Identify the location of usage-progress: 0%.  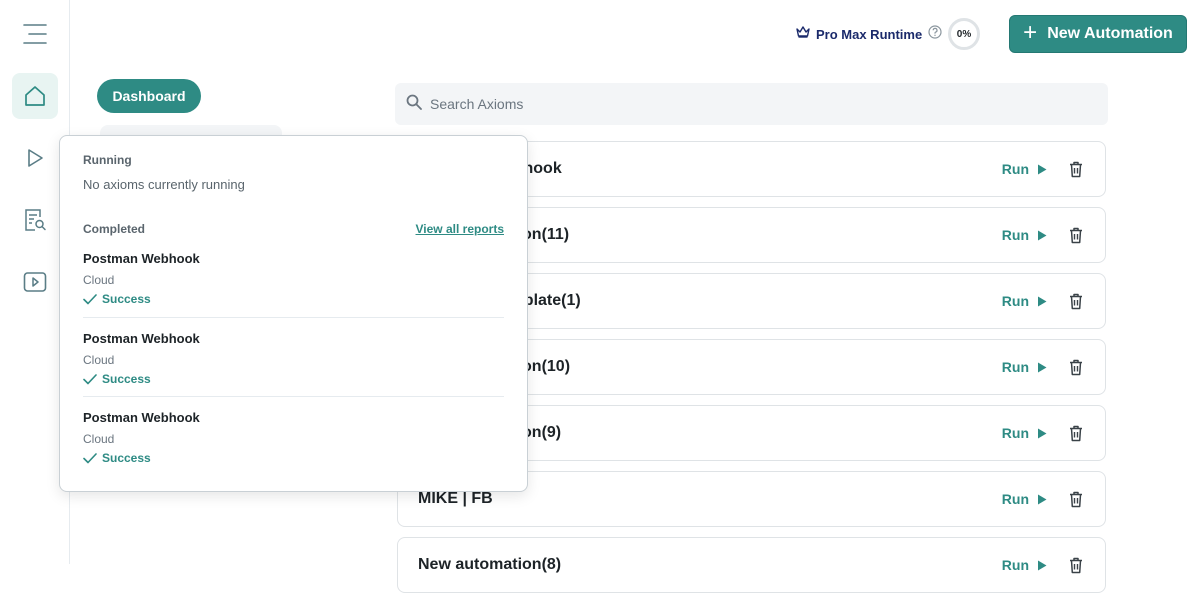
(964, 34).